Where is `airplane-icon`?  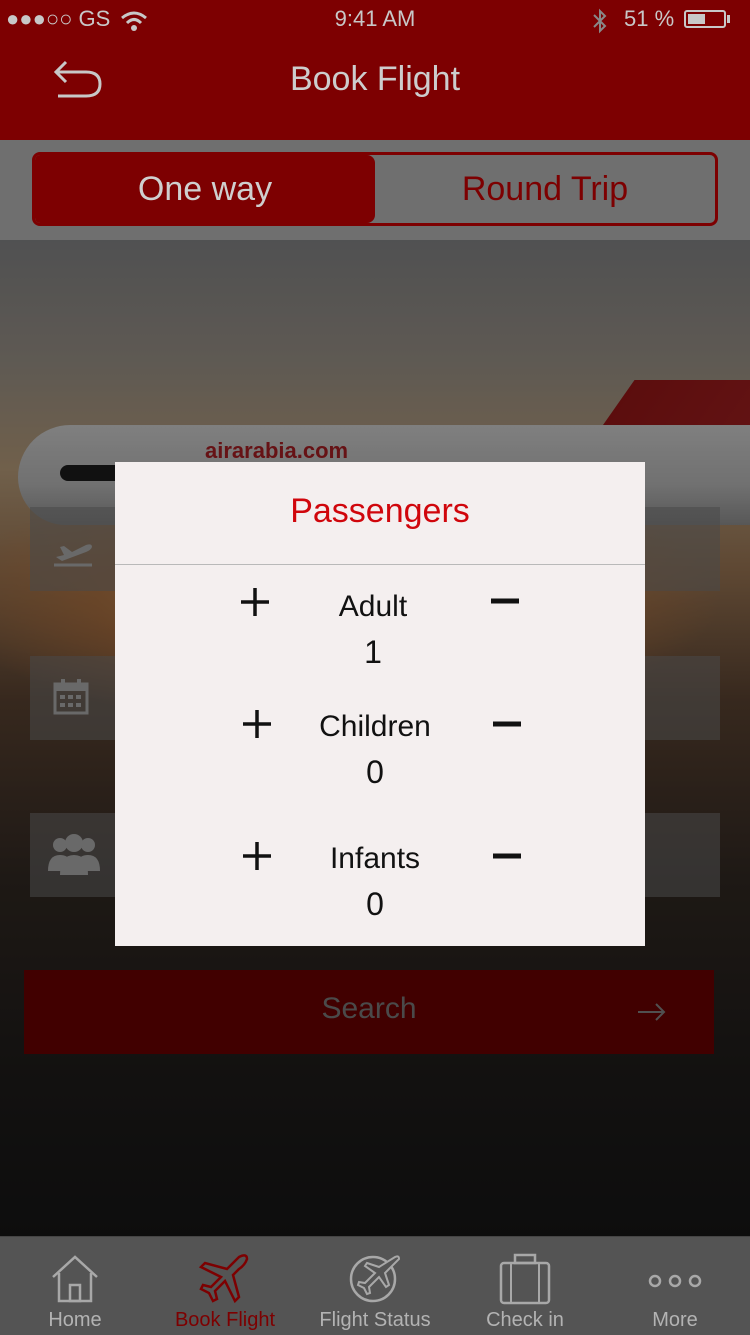 airplane-icon is located at coordinates (223, 1279).